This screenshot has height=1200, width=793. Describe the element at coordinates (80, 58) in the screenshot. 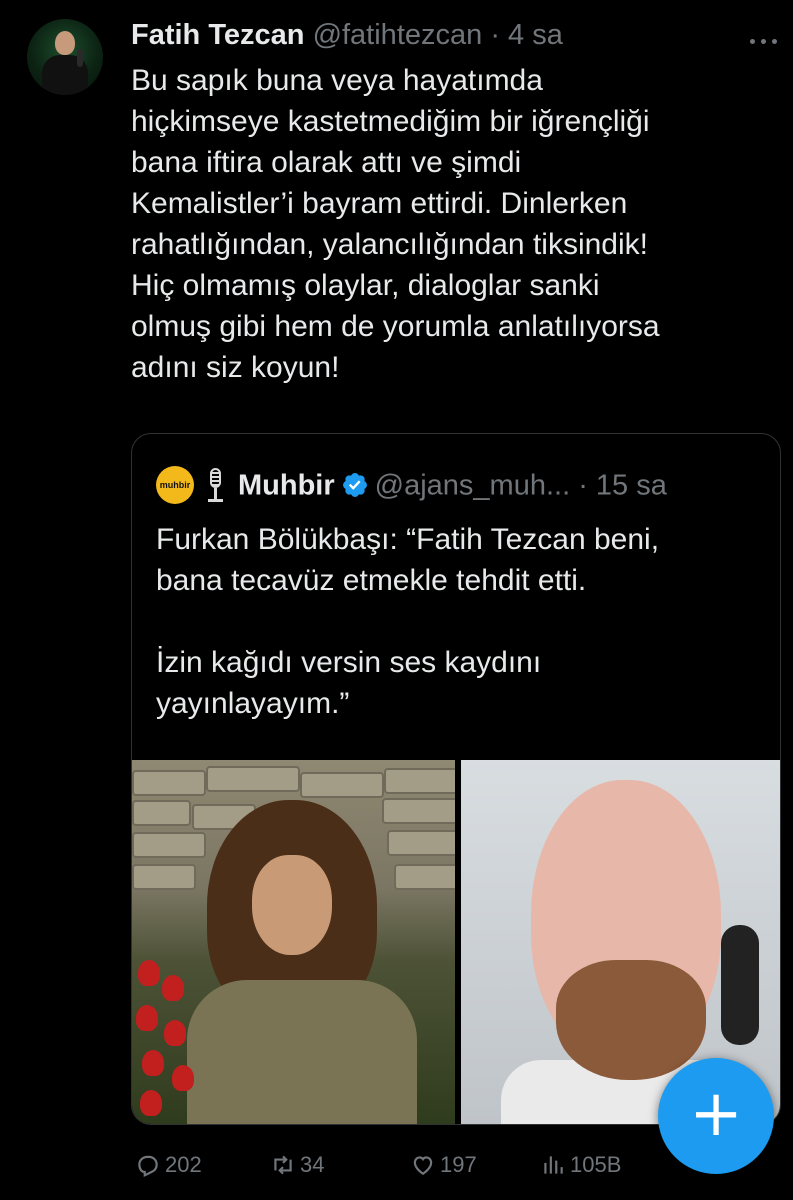

I see `avatar-microphone` at that location.